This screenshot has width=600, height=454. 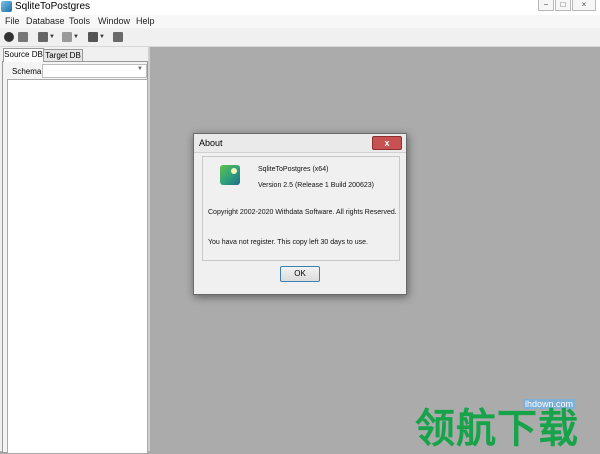 I want to click on table-button: ▼, so click(x=46, y=37).